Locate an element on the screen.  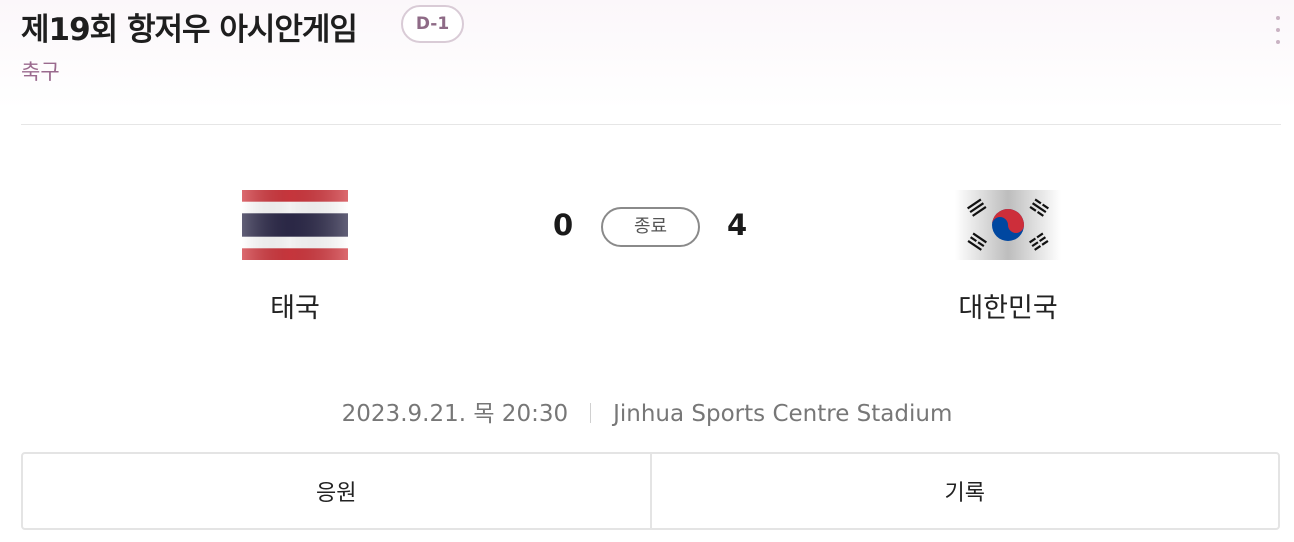
away-team-name: 대한민국 is located at coordinates (1008, 308).